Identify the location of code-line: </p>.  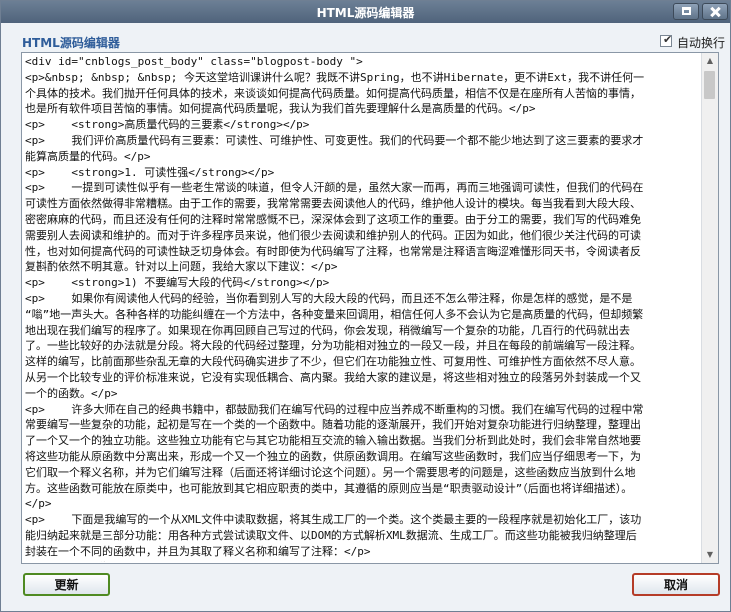
(38, 504).